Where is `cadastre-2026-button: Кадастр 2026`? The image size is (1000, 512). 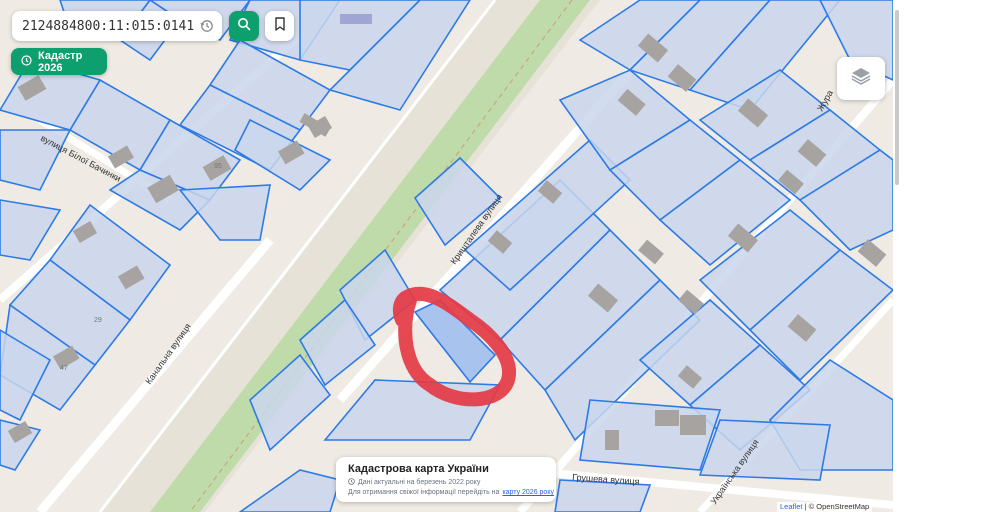
cadastre-2026-button: Кадастр 2026 is located at coordinates (59, 61).